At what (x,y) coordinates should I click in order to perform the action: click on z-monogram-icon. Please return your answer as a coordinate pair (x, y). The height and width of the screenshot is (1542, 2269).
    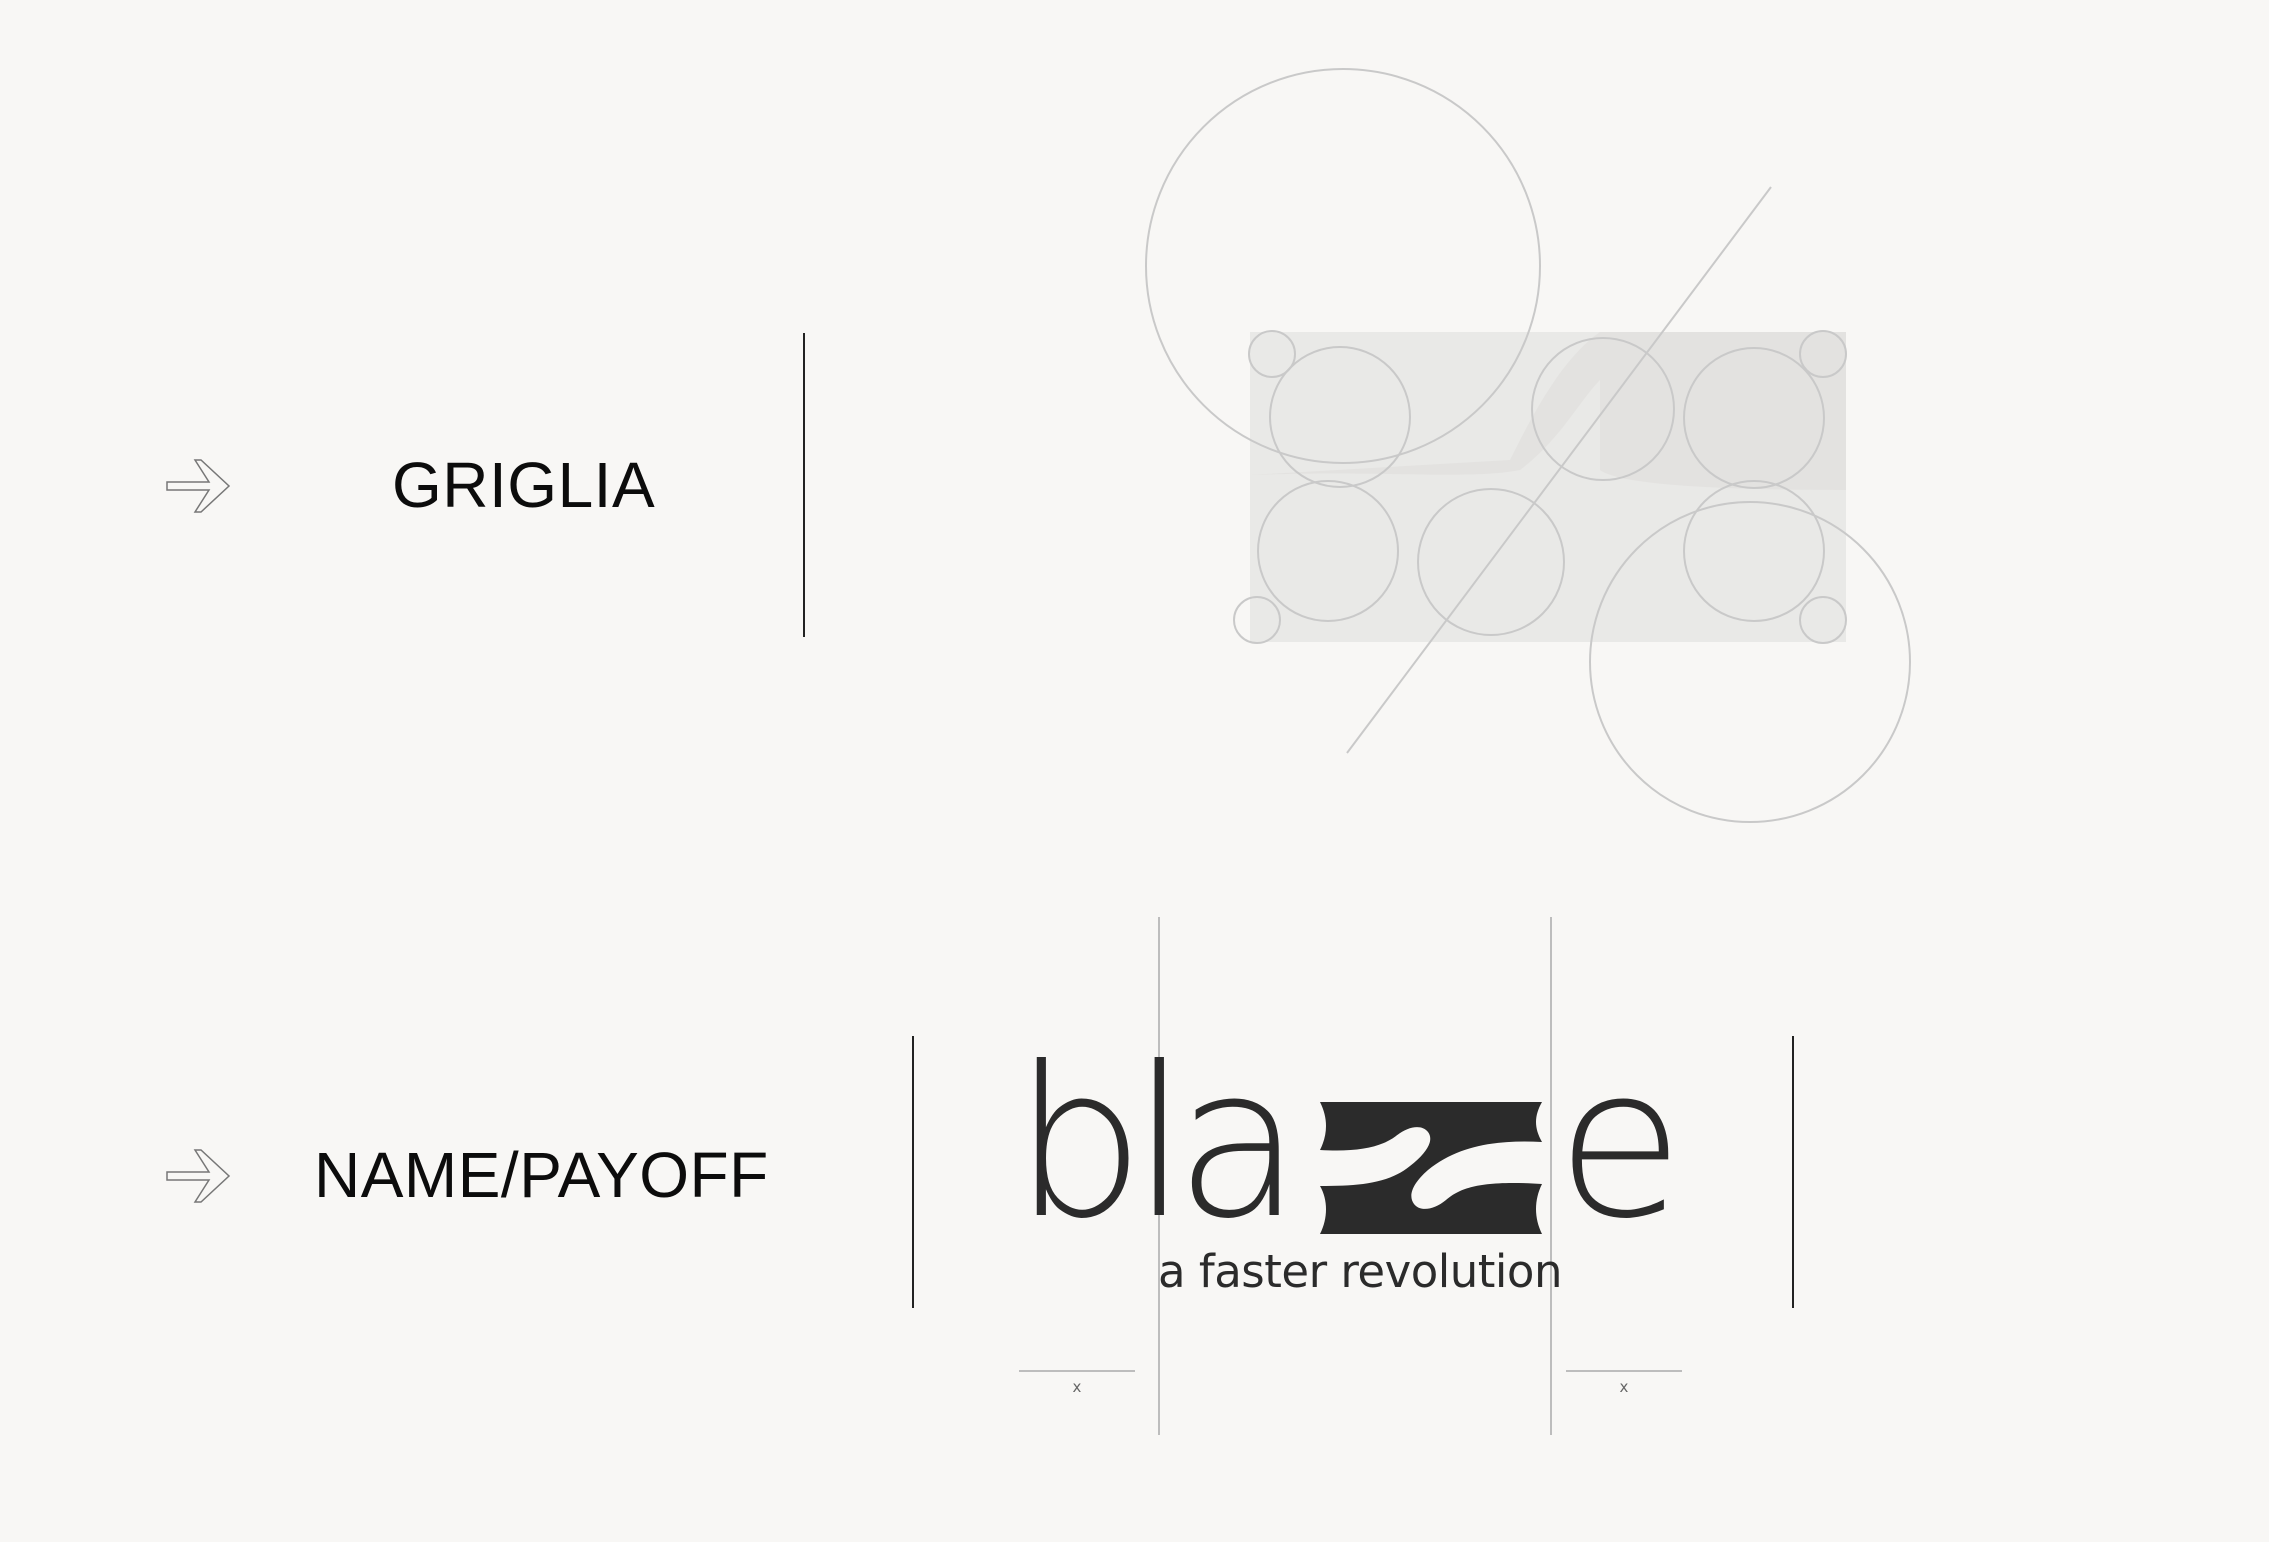
    Looking at the image, I should click on (1431, 1168).